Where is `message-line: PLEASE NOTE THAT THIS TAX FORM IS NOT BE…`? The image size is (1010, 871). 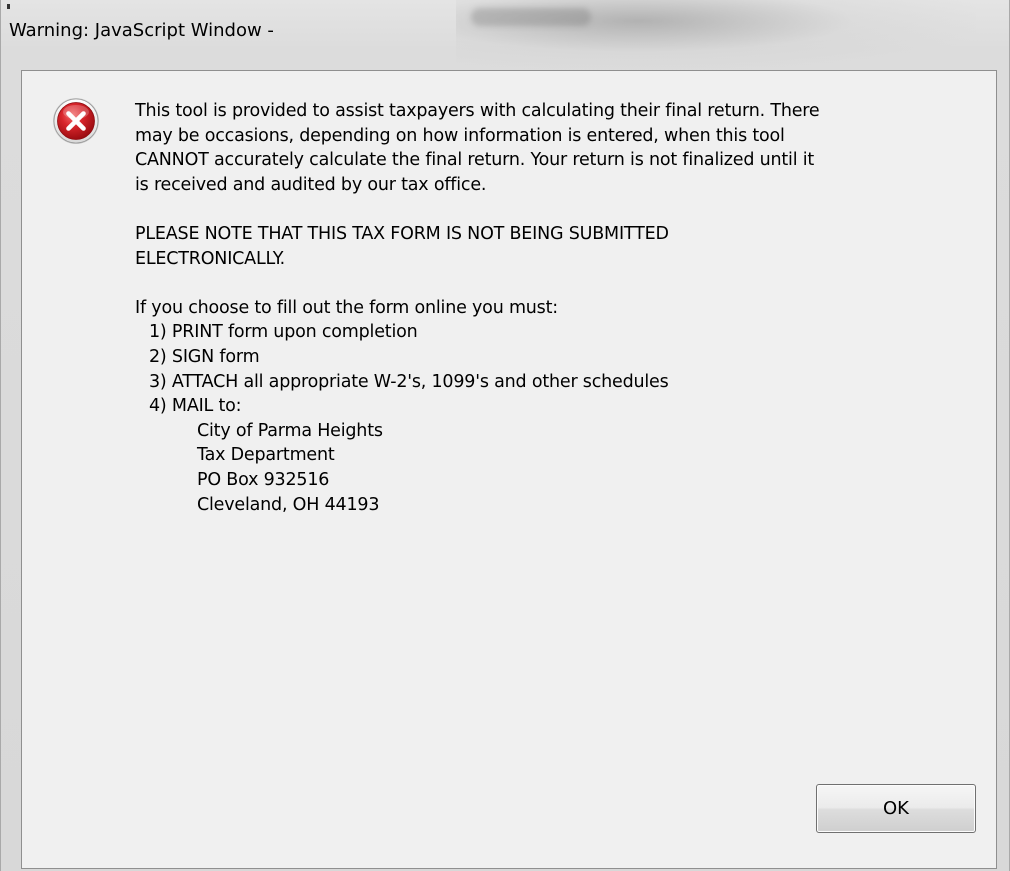
message-line: PLEASE NOTE THAT THIS TAX FORM IS NOT BE… is located at coordinates (402, 233).